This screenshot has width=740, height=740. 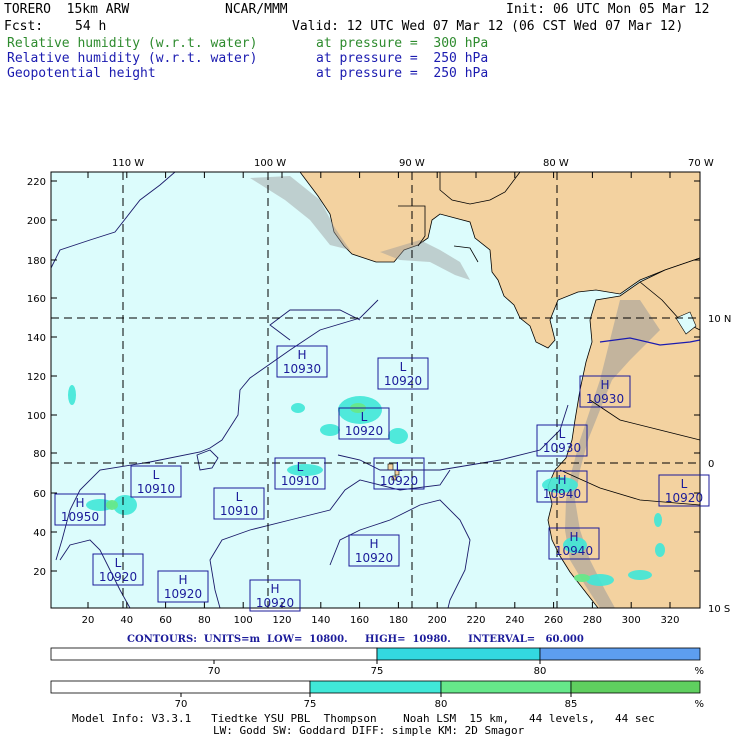 What do you see at coordinates (281, 620) in the screenshot?
I see `x-tick-label: 120` at bounding box center [281, 620].